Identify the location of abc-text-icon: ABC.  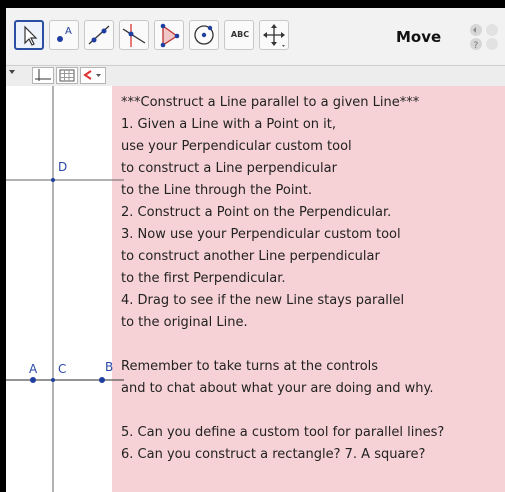
(240, 34).